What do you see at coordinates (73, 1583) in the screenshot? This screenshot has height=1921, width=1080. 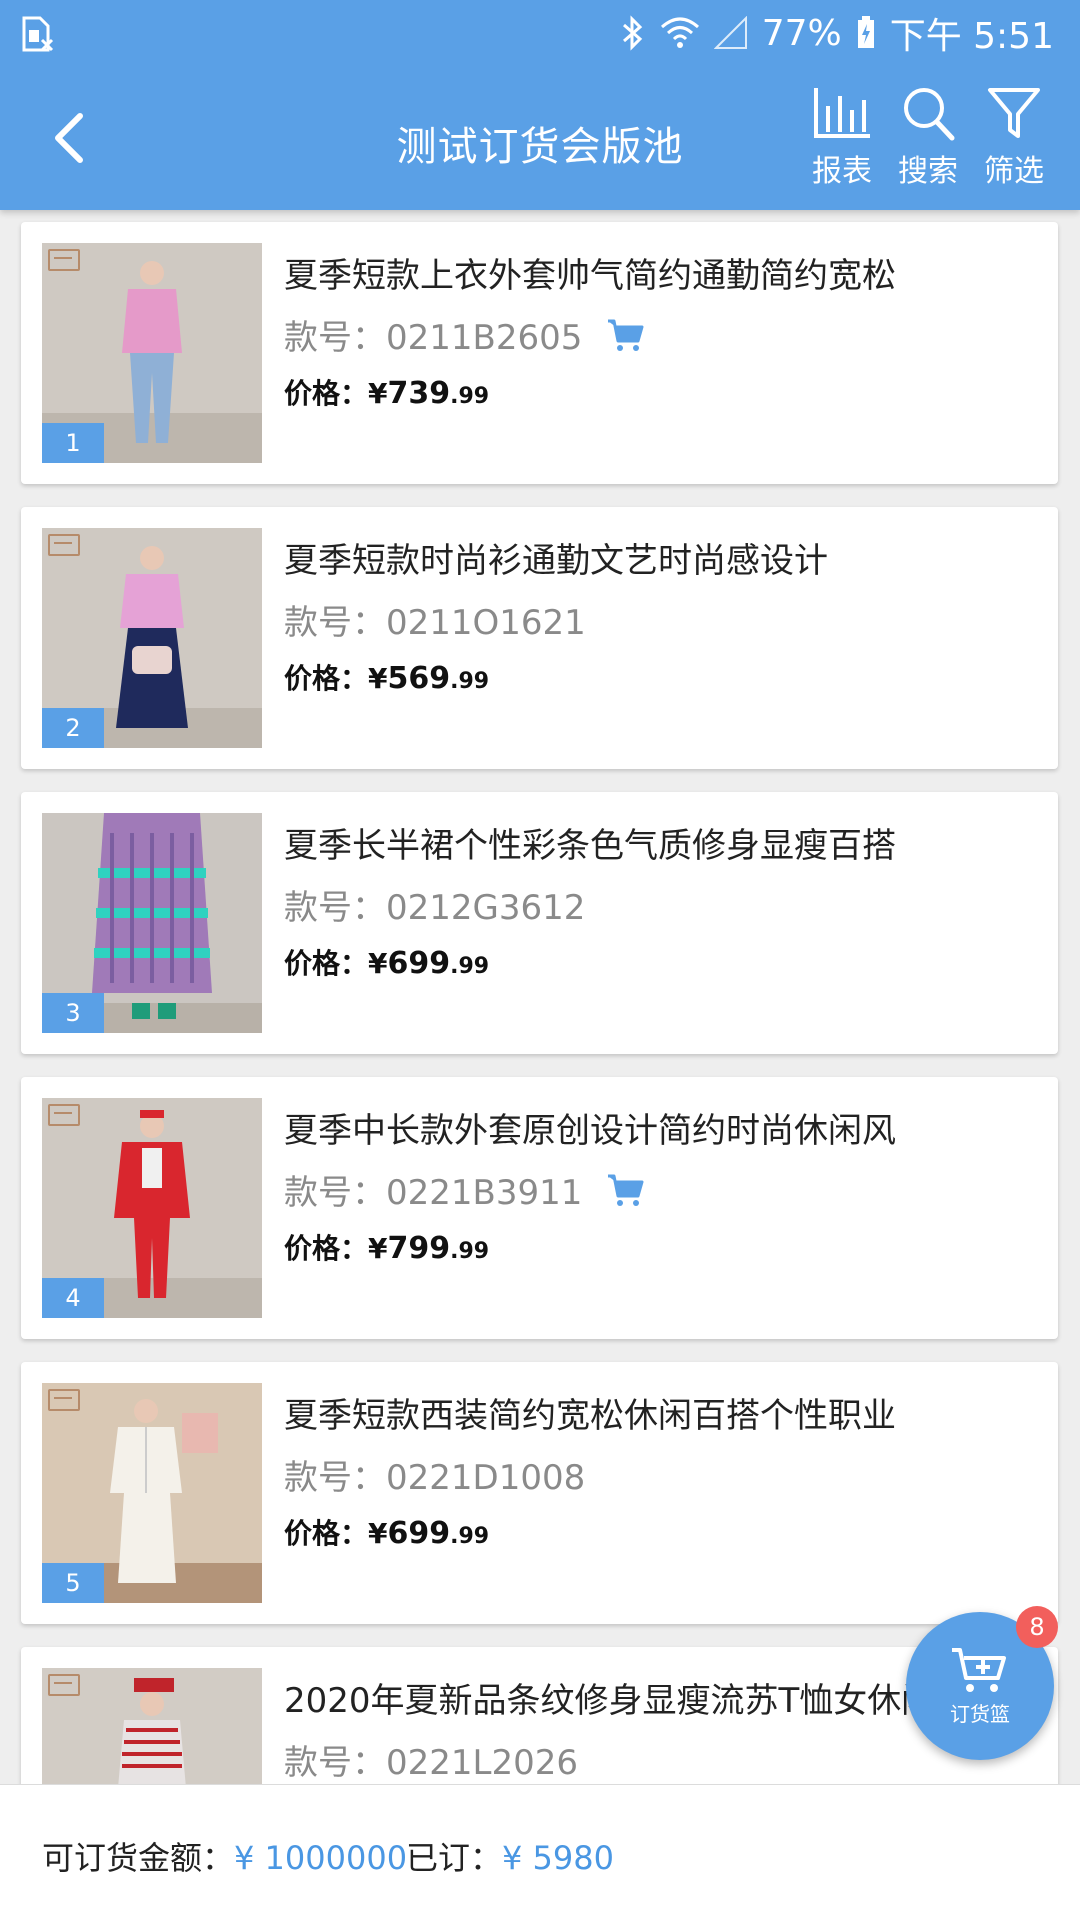 I see `product-index: 5` at bounding box center [73, 1583].